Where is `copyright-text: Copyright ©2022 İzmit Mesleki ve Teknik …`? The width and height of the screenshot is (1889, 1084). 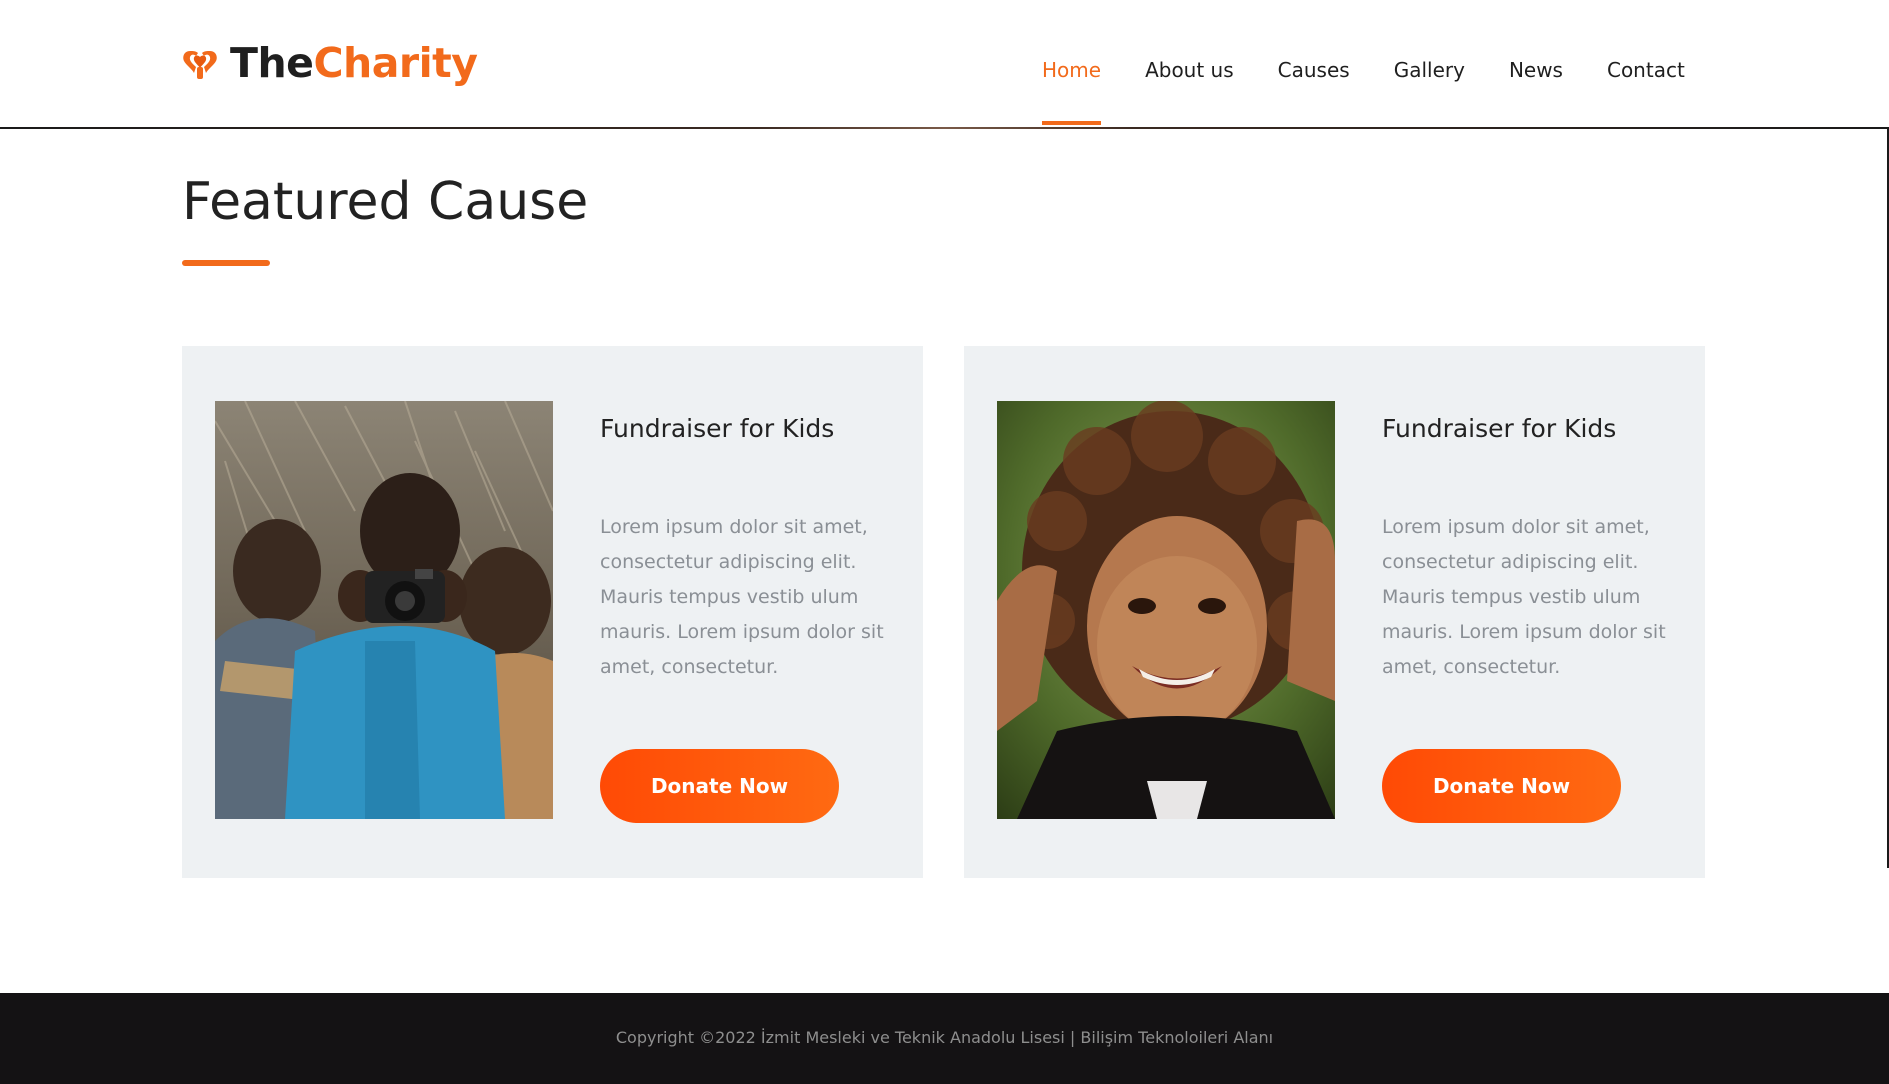 copyright-text: Copyright ©2022 İzmit Mesleki ve Teknik … is located at coordinates (944, 1037).